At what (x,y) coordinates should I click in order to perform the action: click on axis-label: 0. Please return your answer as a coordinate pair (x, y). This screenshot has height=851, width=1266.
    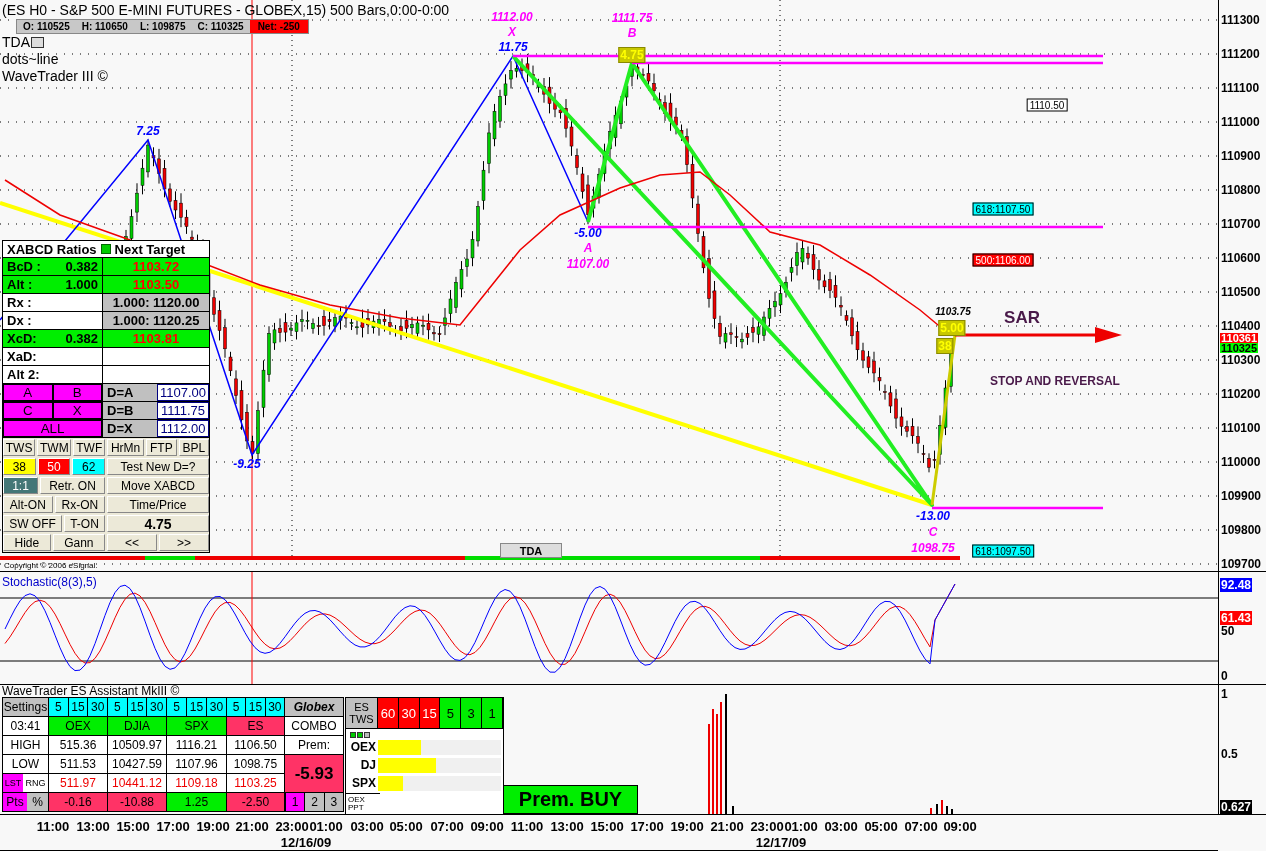
    Looking at the image, I should click on (1224, 676).